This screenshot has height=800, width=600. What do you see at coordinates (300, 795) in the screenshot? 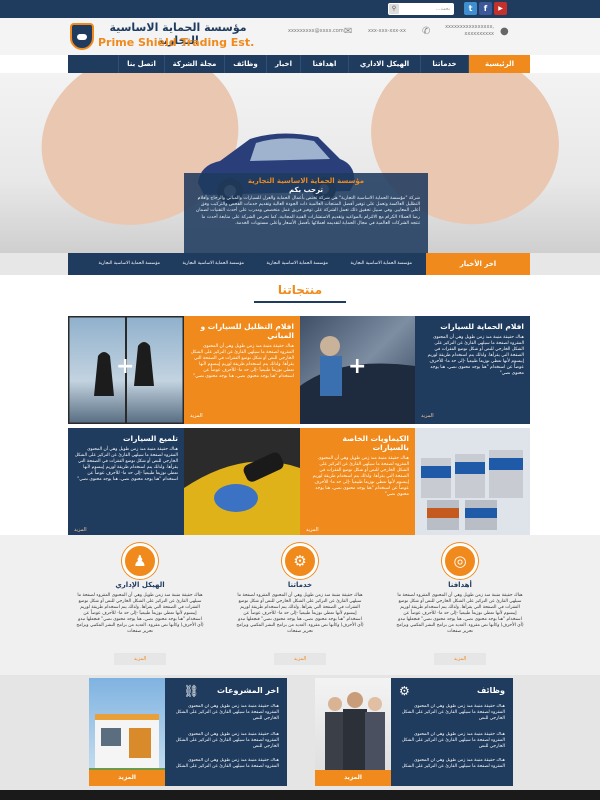
I see `footer-strip` at bounding box center [300, 795].